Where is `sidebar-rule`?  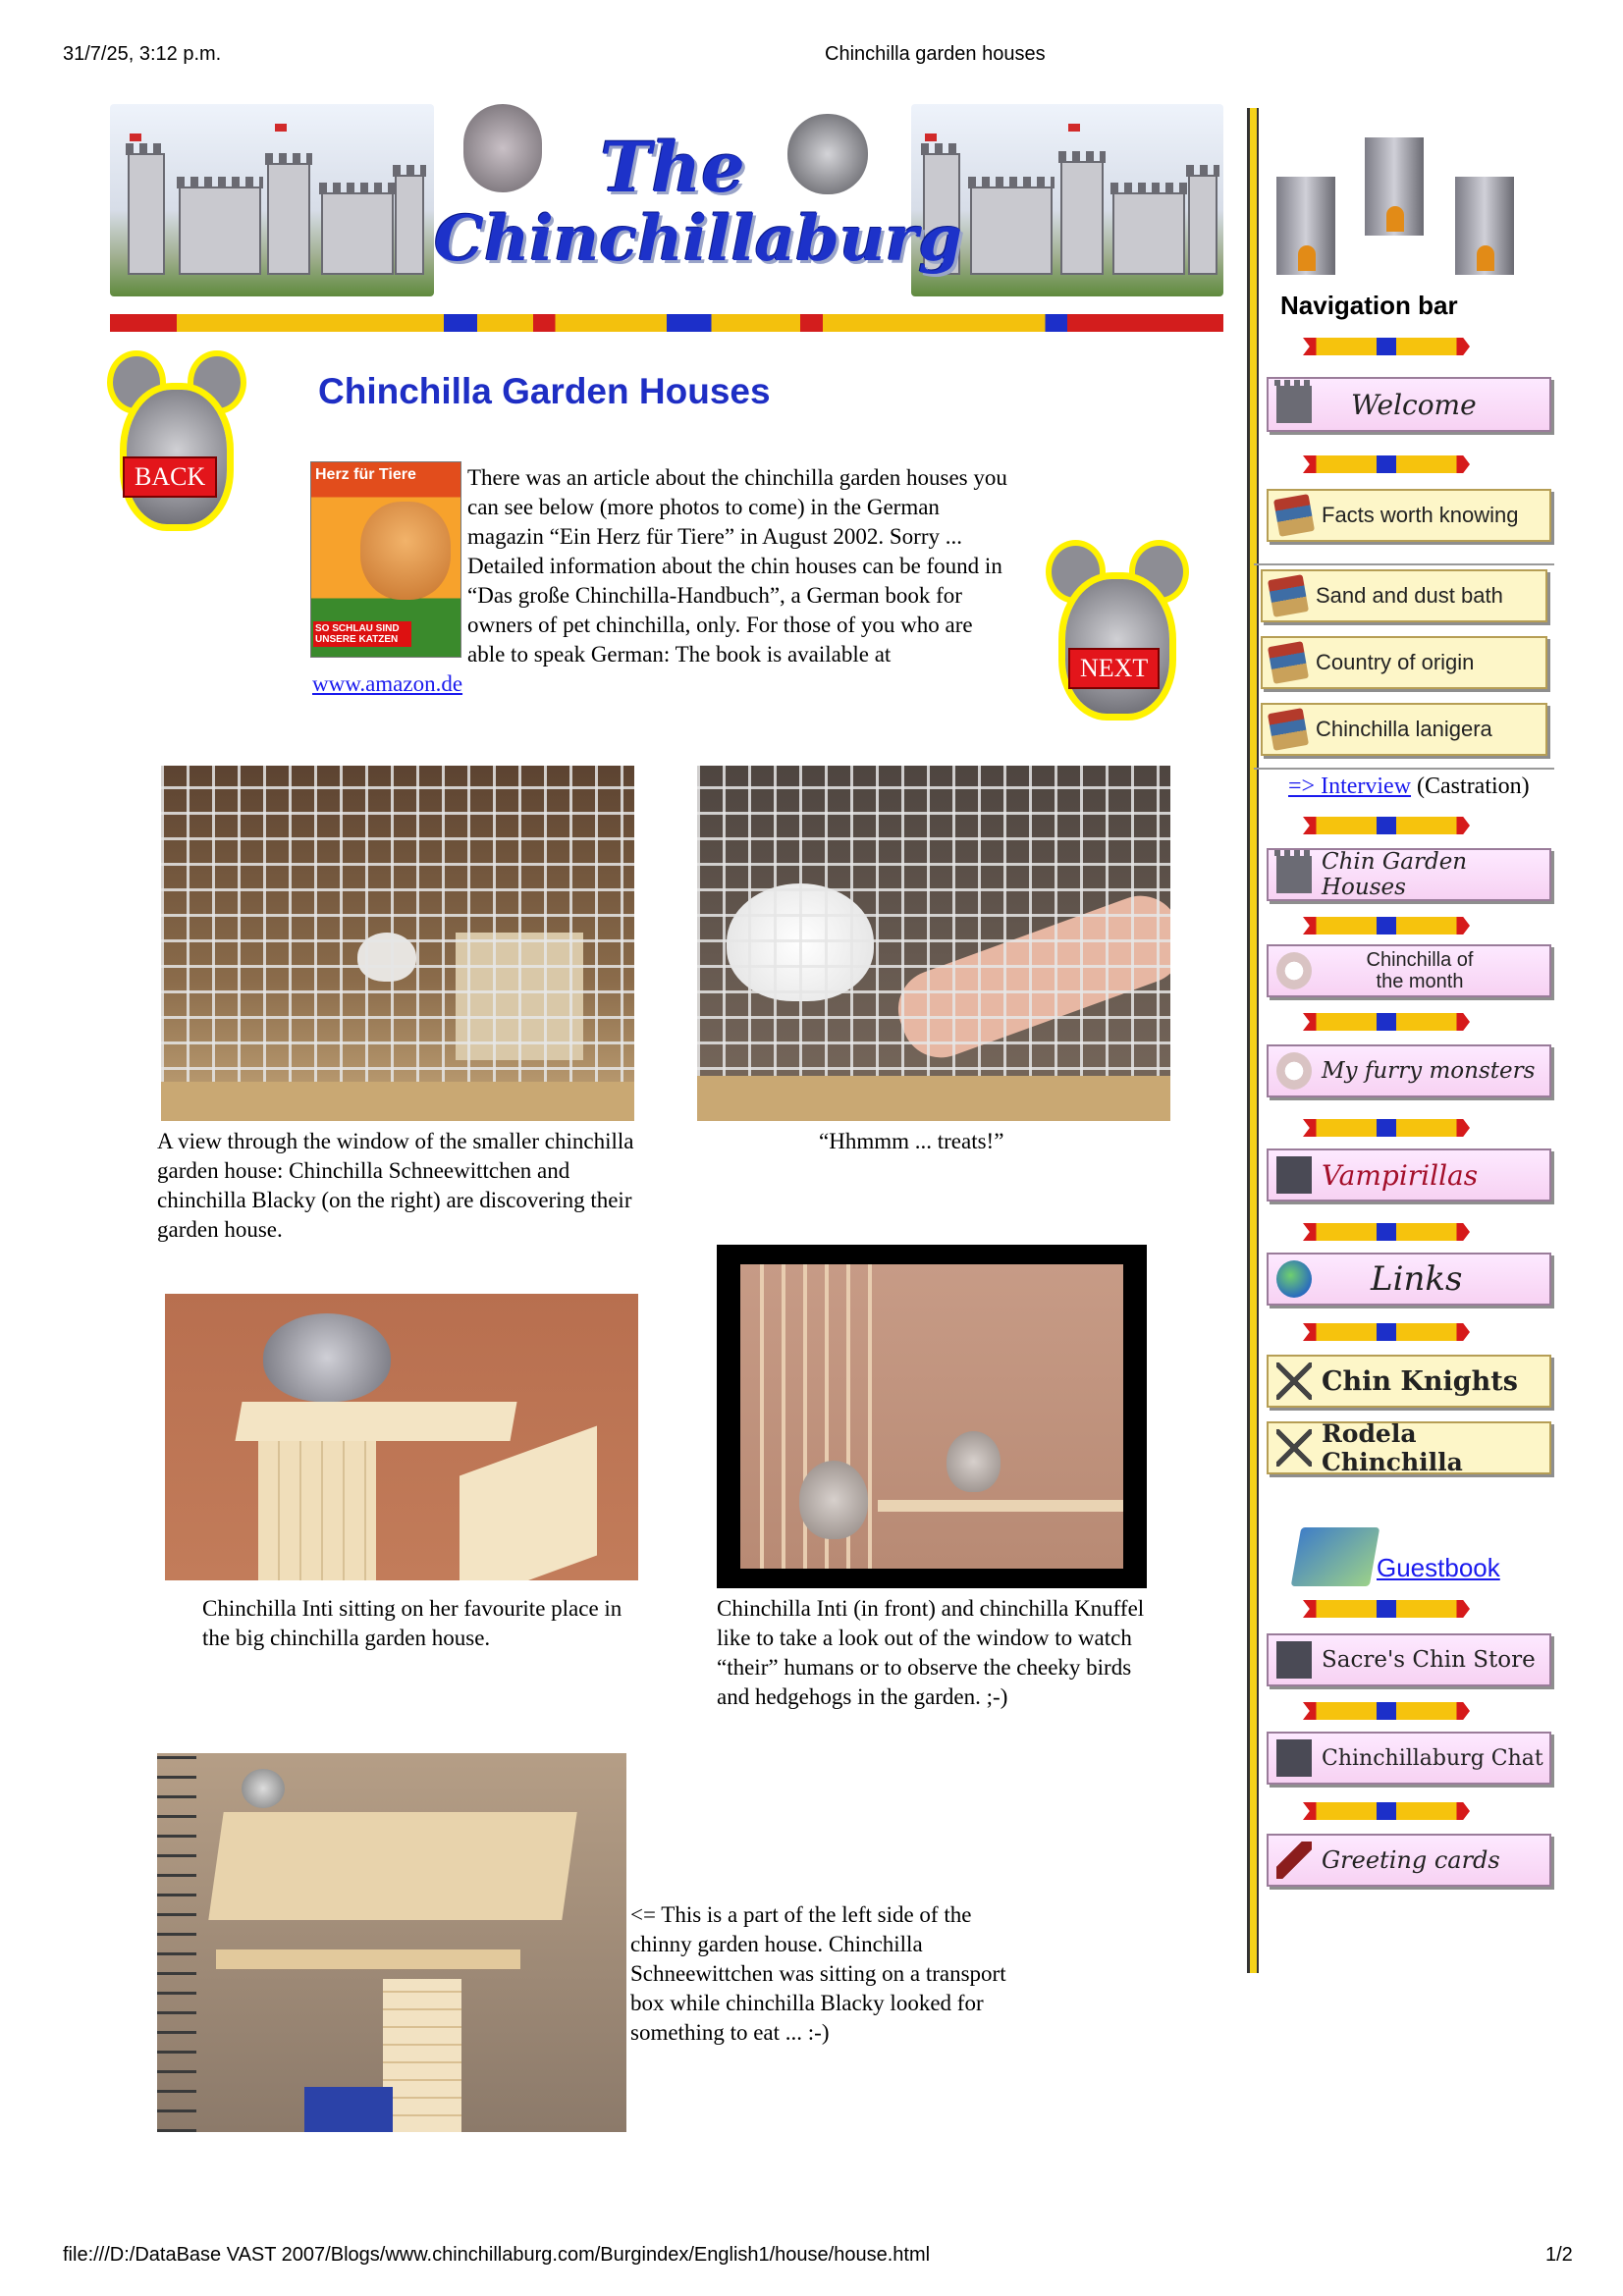 sidebar-rule is located at coordinates (1253, 1041).